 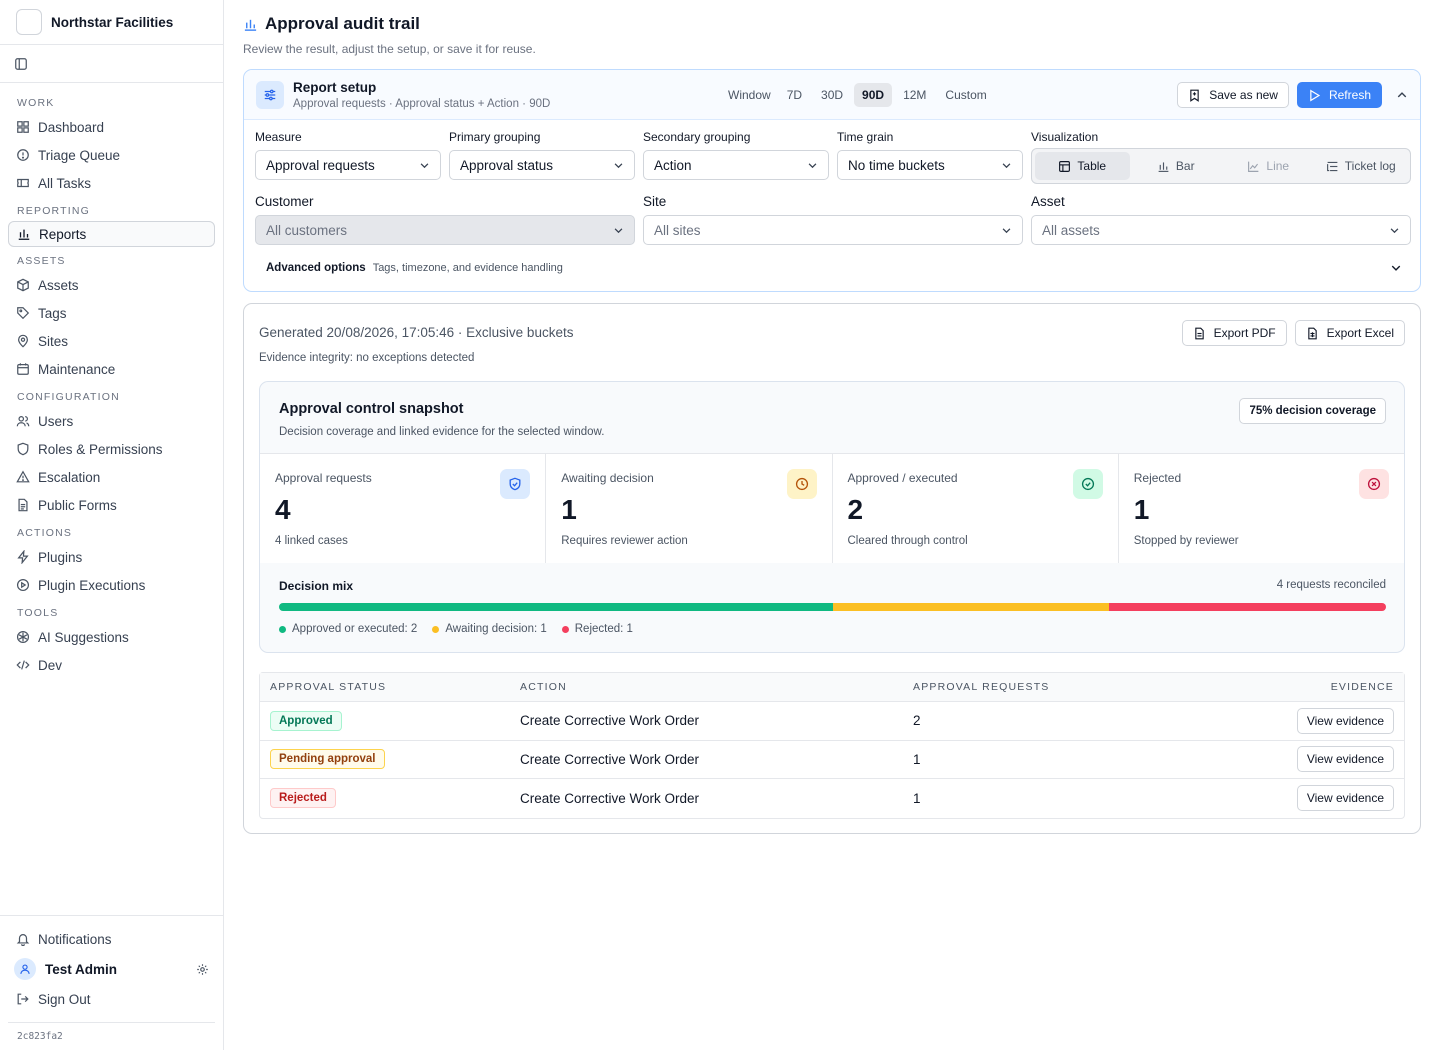 What do you see at coordinates (27, 999) in the screenshot?
I see `sign-out-icon` at bounding box center [27, 999].